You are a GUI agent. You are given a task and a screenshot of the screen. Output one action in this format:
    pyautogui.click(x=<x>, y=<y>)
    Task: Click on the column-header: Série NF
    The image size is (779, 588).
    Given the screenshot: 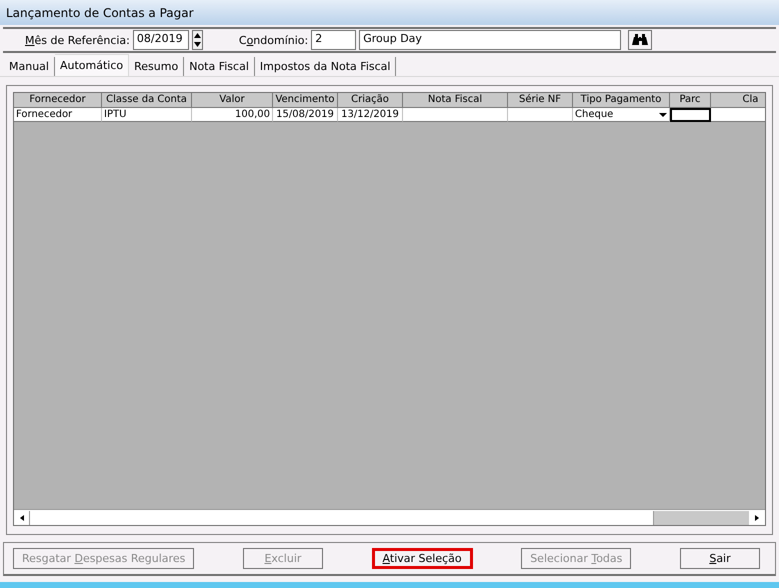 What is the action you would take?
    pyautogui.click(x=540, y=100)
    